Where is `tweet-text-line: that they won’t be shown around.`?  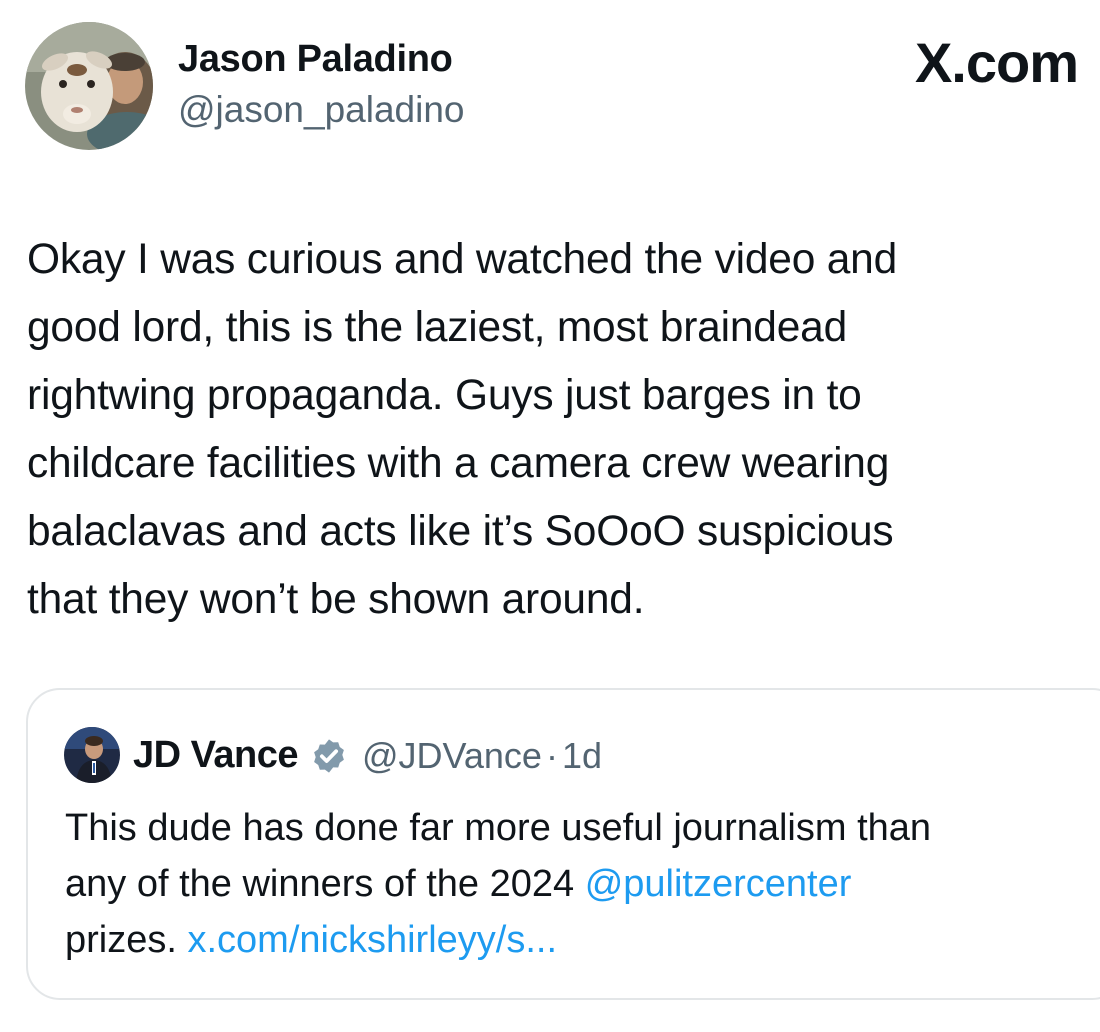
tweet-text-line: that they won’t be shown around. is located at coordinates (336, 599).